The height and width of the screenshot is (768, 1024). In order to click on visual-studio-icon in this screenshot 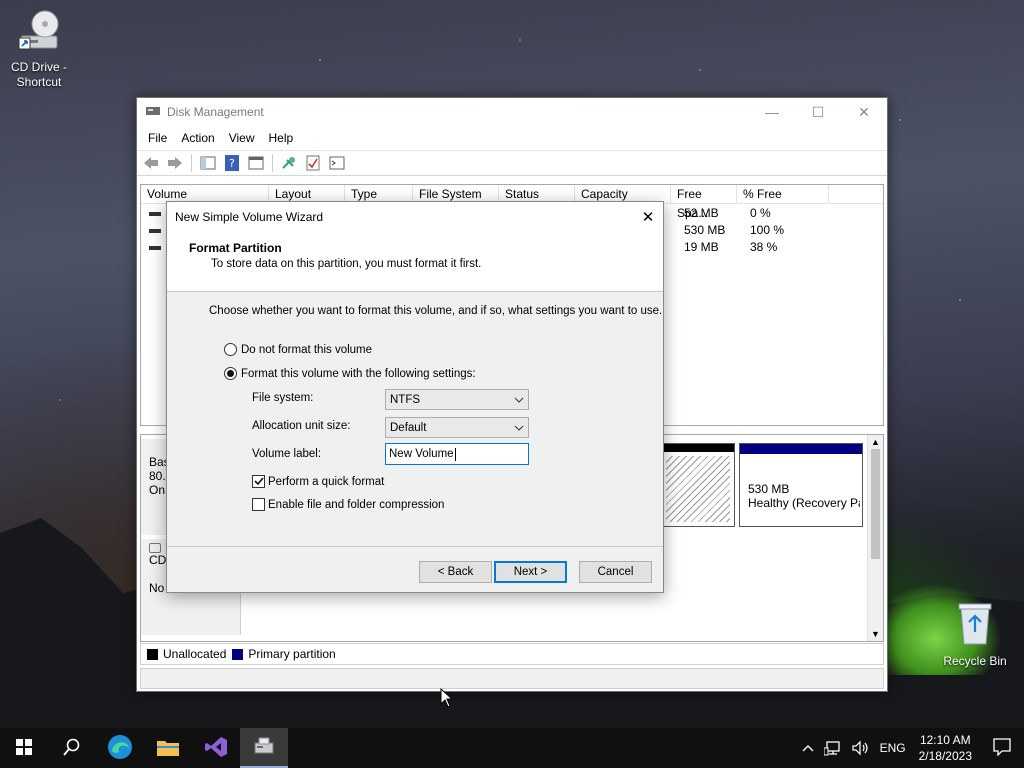, I will do `click(216, 748)`.